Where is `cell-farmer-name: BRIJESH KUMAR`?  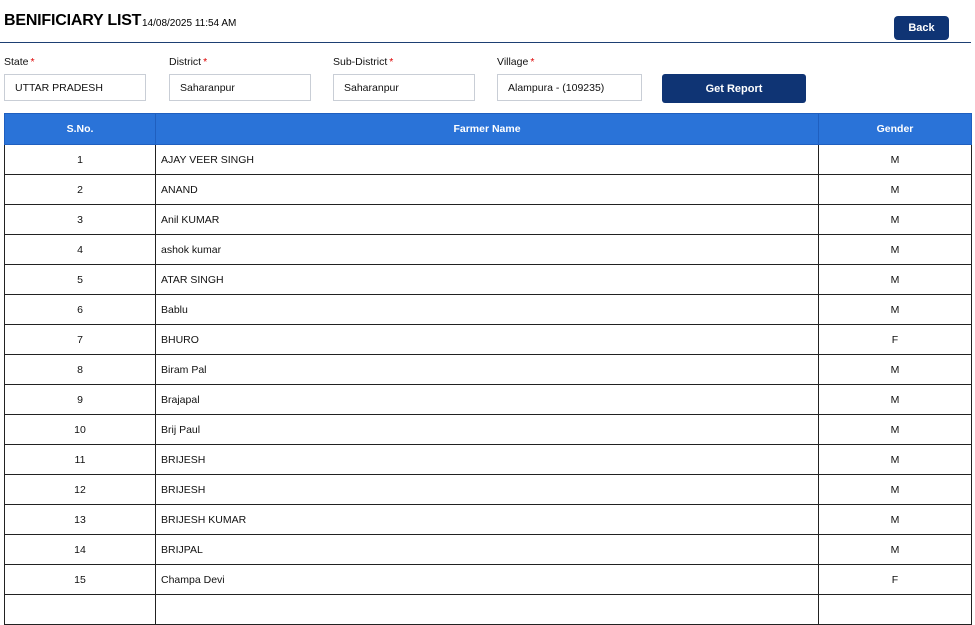
cell-farmer-name: BRIJESH KUMAR is located at coordinates (487, 519).